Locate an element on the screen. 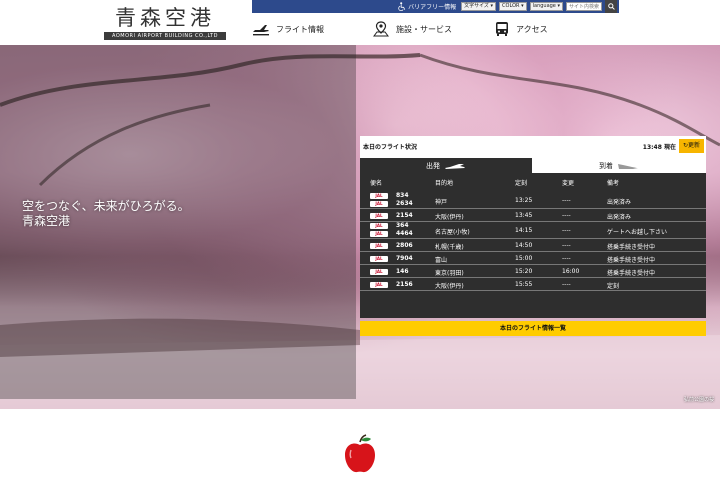 This screenshot has width=720, height=480. tab-arrival: 到着 is located at coordinates (619, 165).